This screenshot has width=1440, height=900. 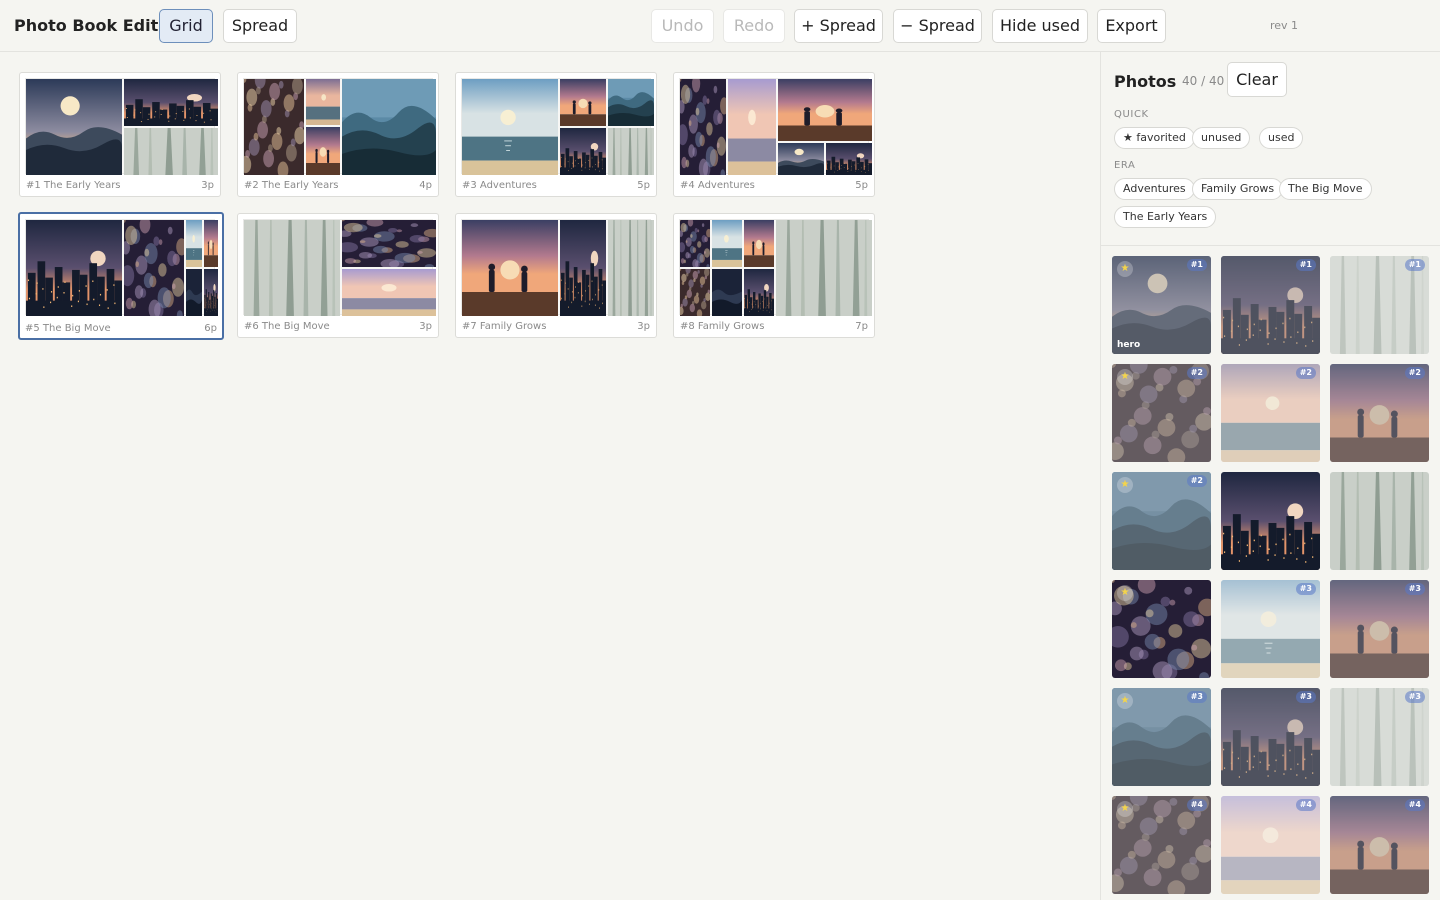 What do you see at coordinates (1154, 138) in the screenshot?
I see `filter-chip-favorited: ★ favorited` at bounding box center [1154, 138].